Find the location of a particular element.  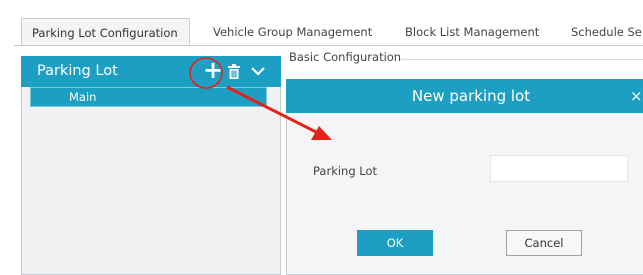

basic-configuration-label: Basic Configuration is located at coordinates (345, 57).